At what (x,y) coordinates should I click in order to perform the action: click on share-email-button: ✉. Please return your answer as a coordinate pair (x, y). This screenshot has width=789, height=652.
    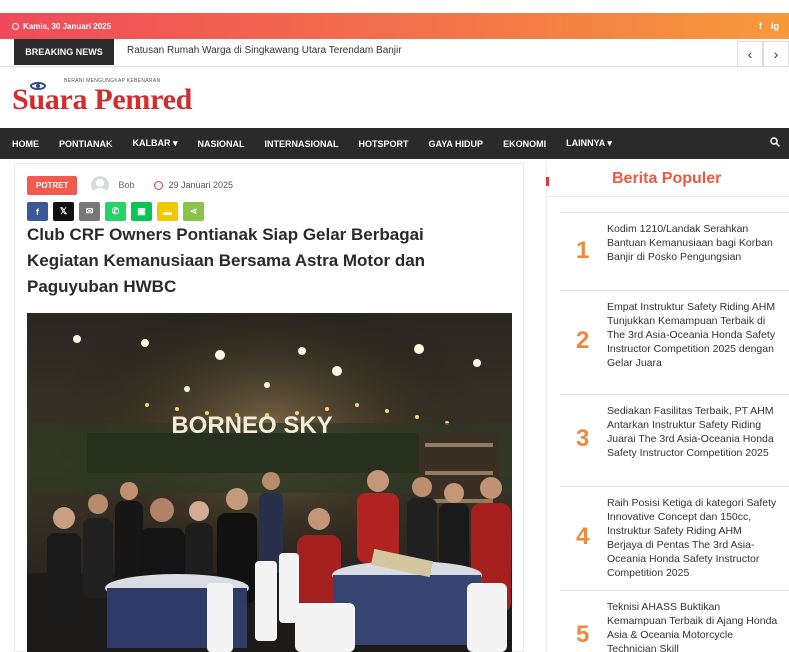
    Looking at the image, I should click on (89, 211).